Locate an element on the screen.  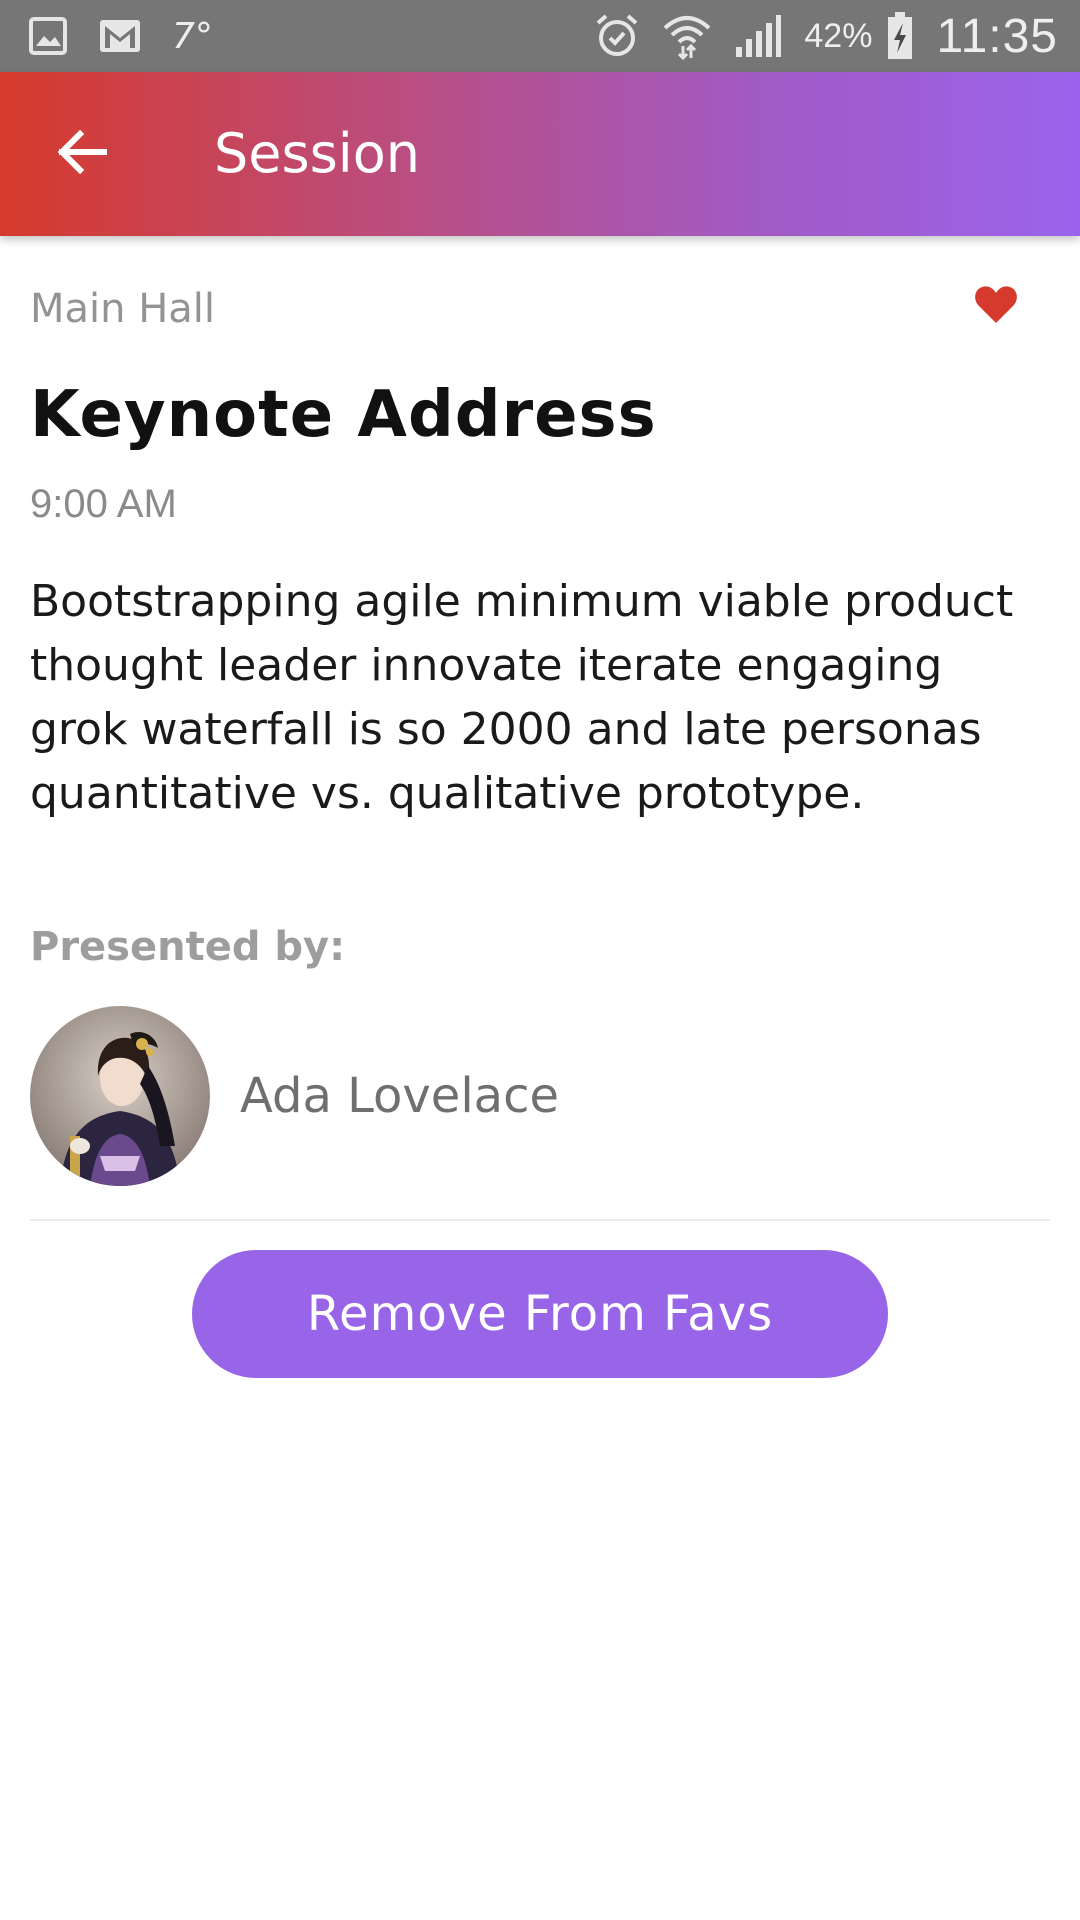
favorite-toggle is located at coordinates (1002, 310).